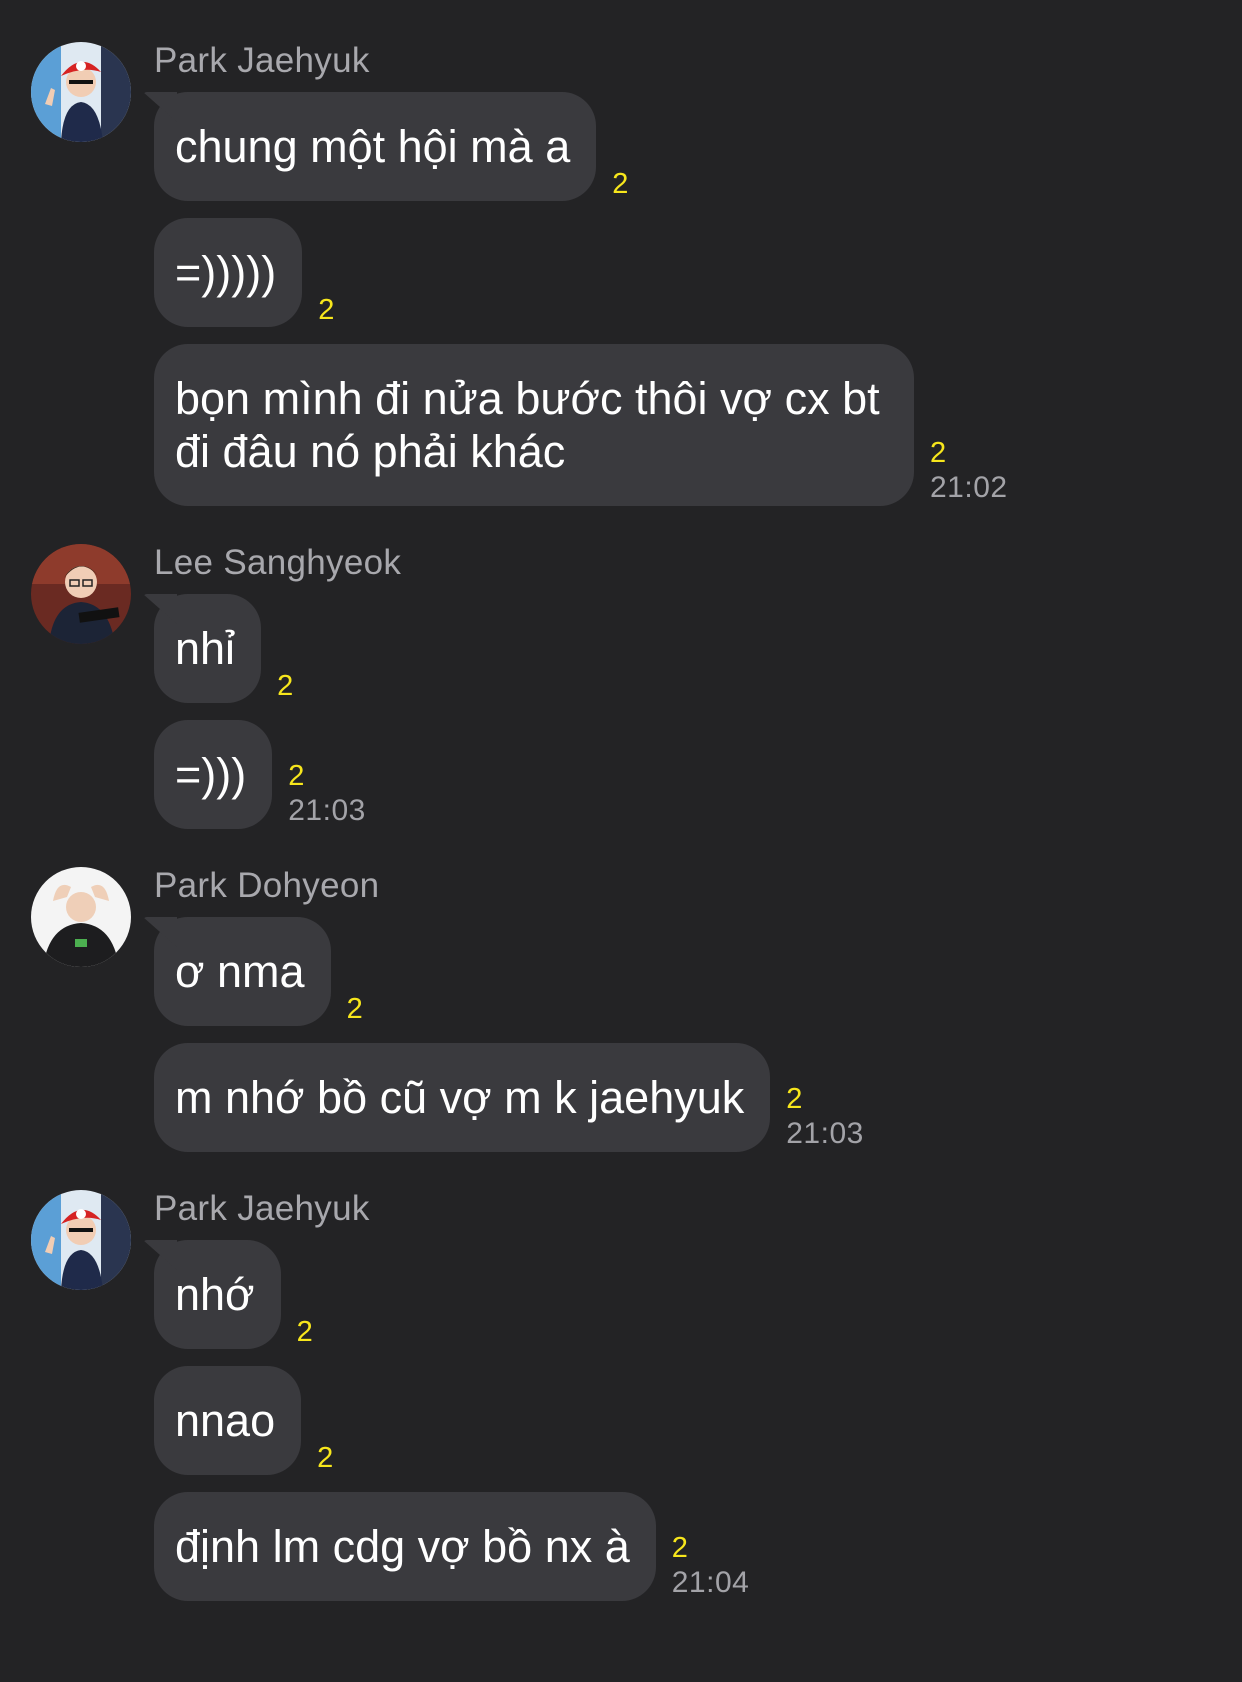  I want to click on message-bubble: =))))), so click(228, 272).